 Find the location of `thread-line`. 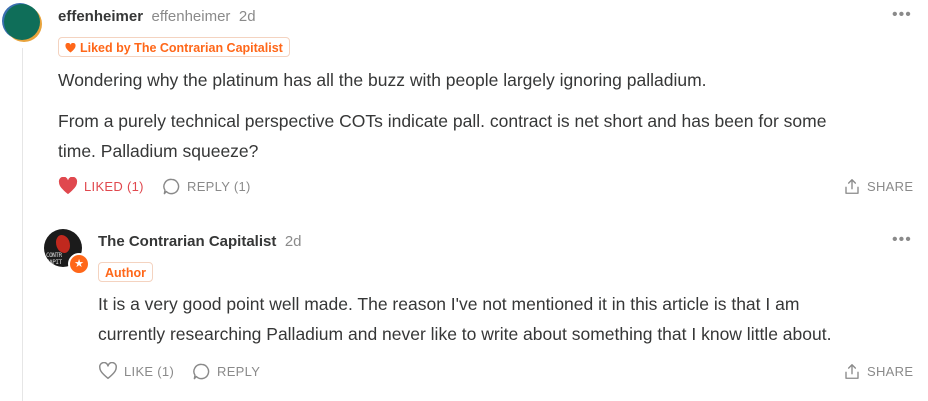

thread-line is located at coordinates (22, 224).